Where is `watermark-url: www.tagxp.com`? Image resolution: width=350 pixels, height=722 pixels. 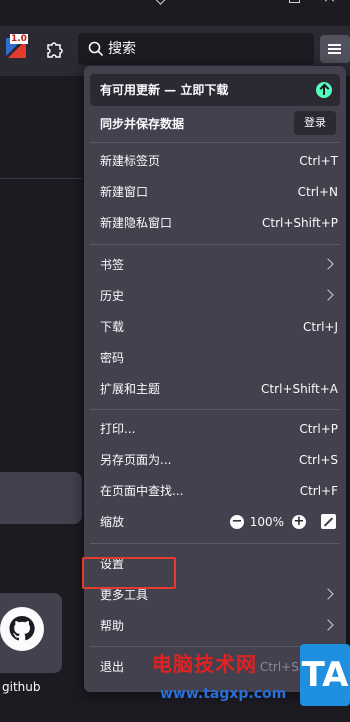 watermark-url: www.tagxp.com is located at coordinates (223, 694).